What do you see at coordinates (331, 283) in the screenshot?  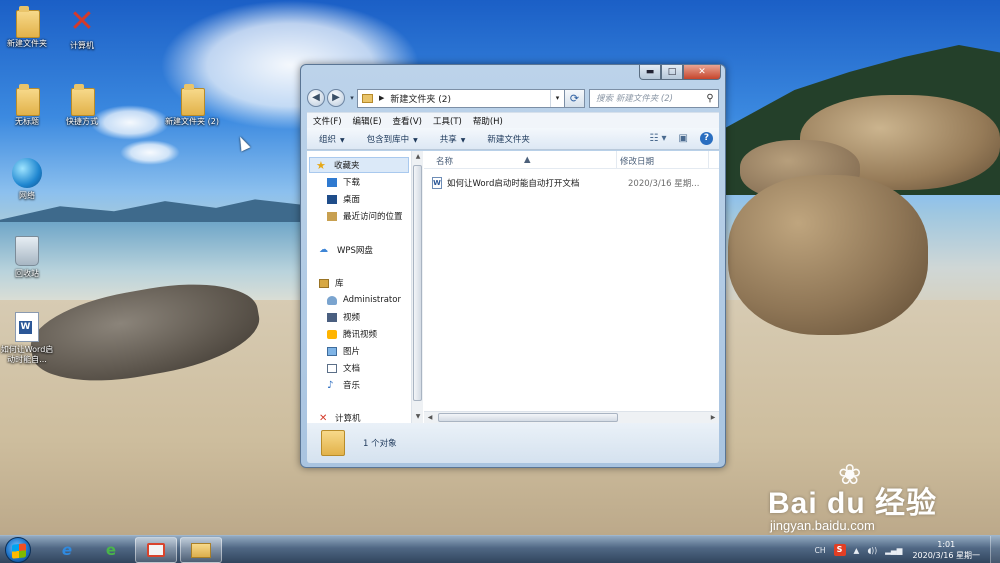 I see `nav-item-libraries: 库` at bounding box center [331, 283].